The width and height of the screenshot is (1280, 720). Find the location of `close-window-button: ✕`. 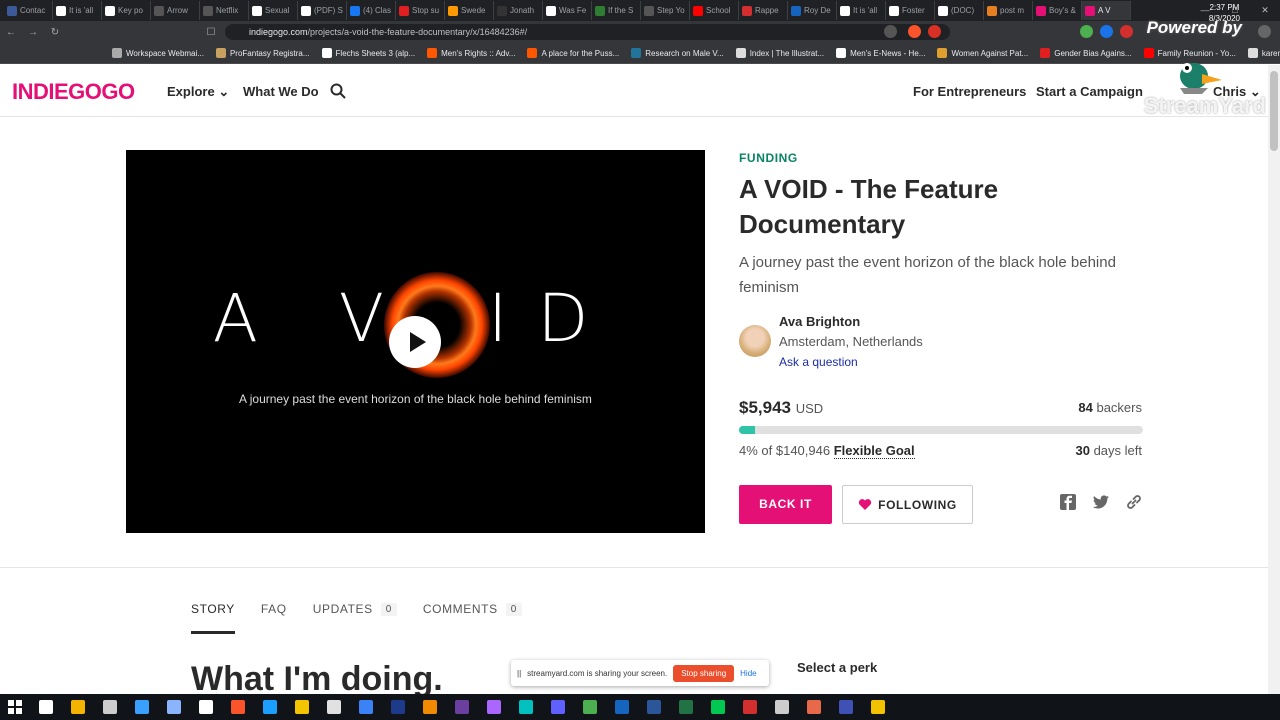

close-window-button: ✕ is located at coordinates (1265, 10).